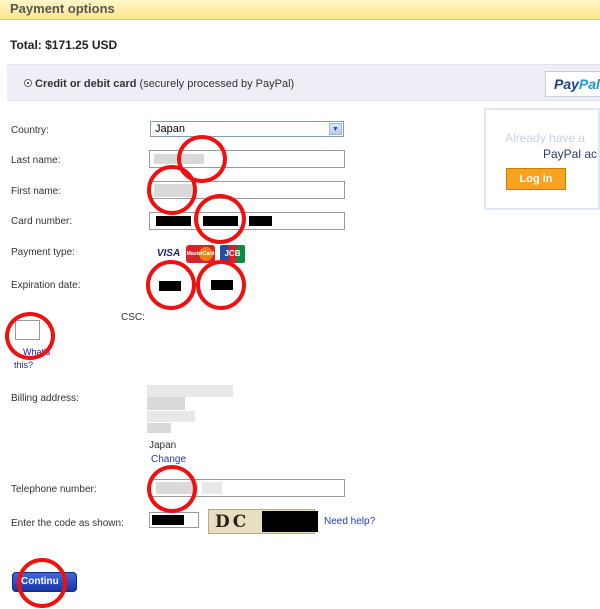 The height and width of the screenshot is (609, 600). I want to click on card-option-title: Credit or debit card, so click(86, 84).